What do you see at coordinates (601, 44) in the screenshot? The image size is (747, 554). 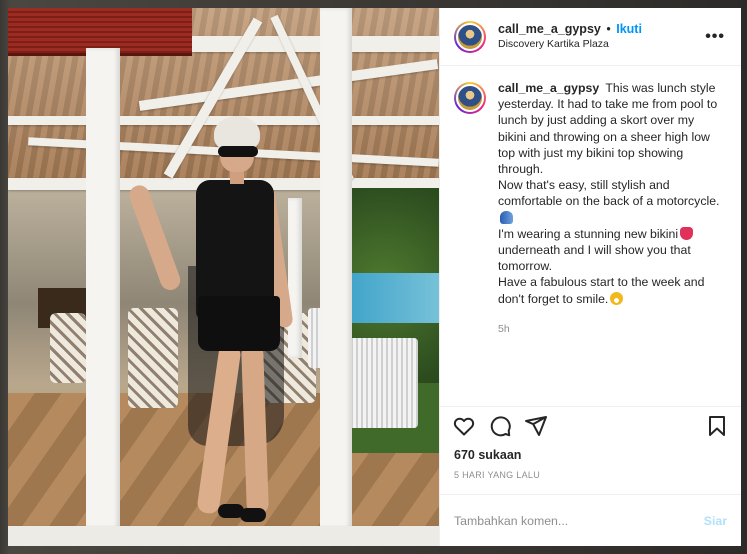 I see `location-link: Discovery Kartika Plaza` at bounding box center [601, 44].